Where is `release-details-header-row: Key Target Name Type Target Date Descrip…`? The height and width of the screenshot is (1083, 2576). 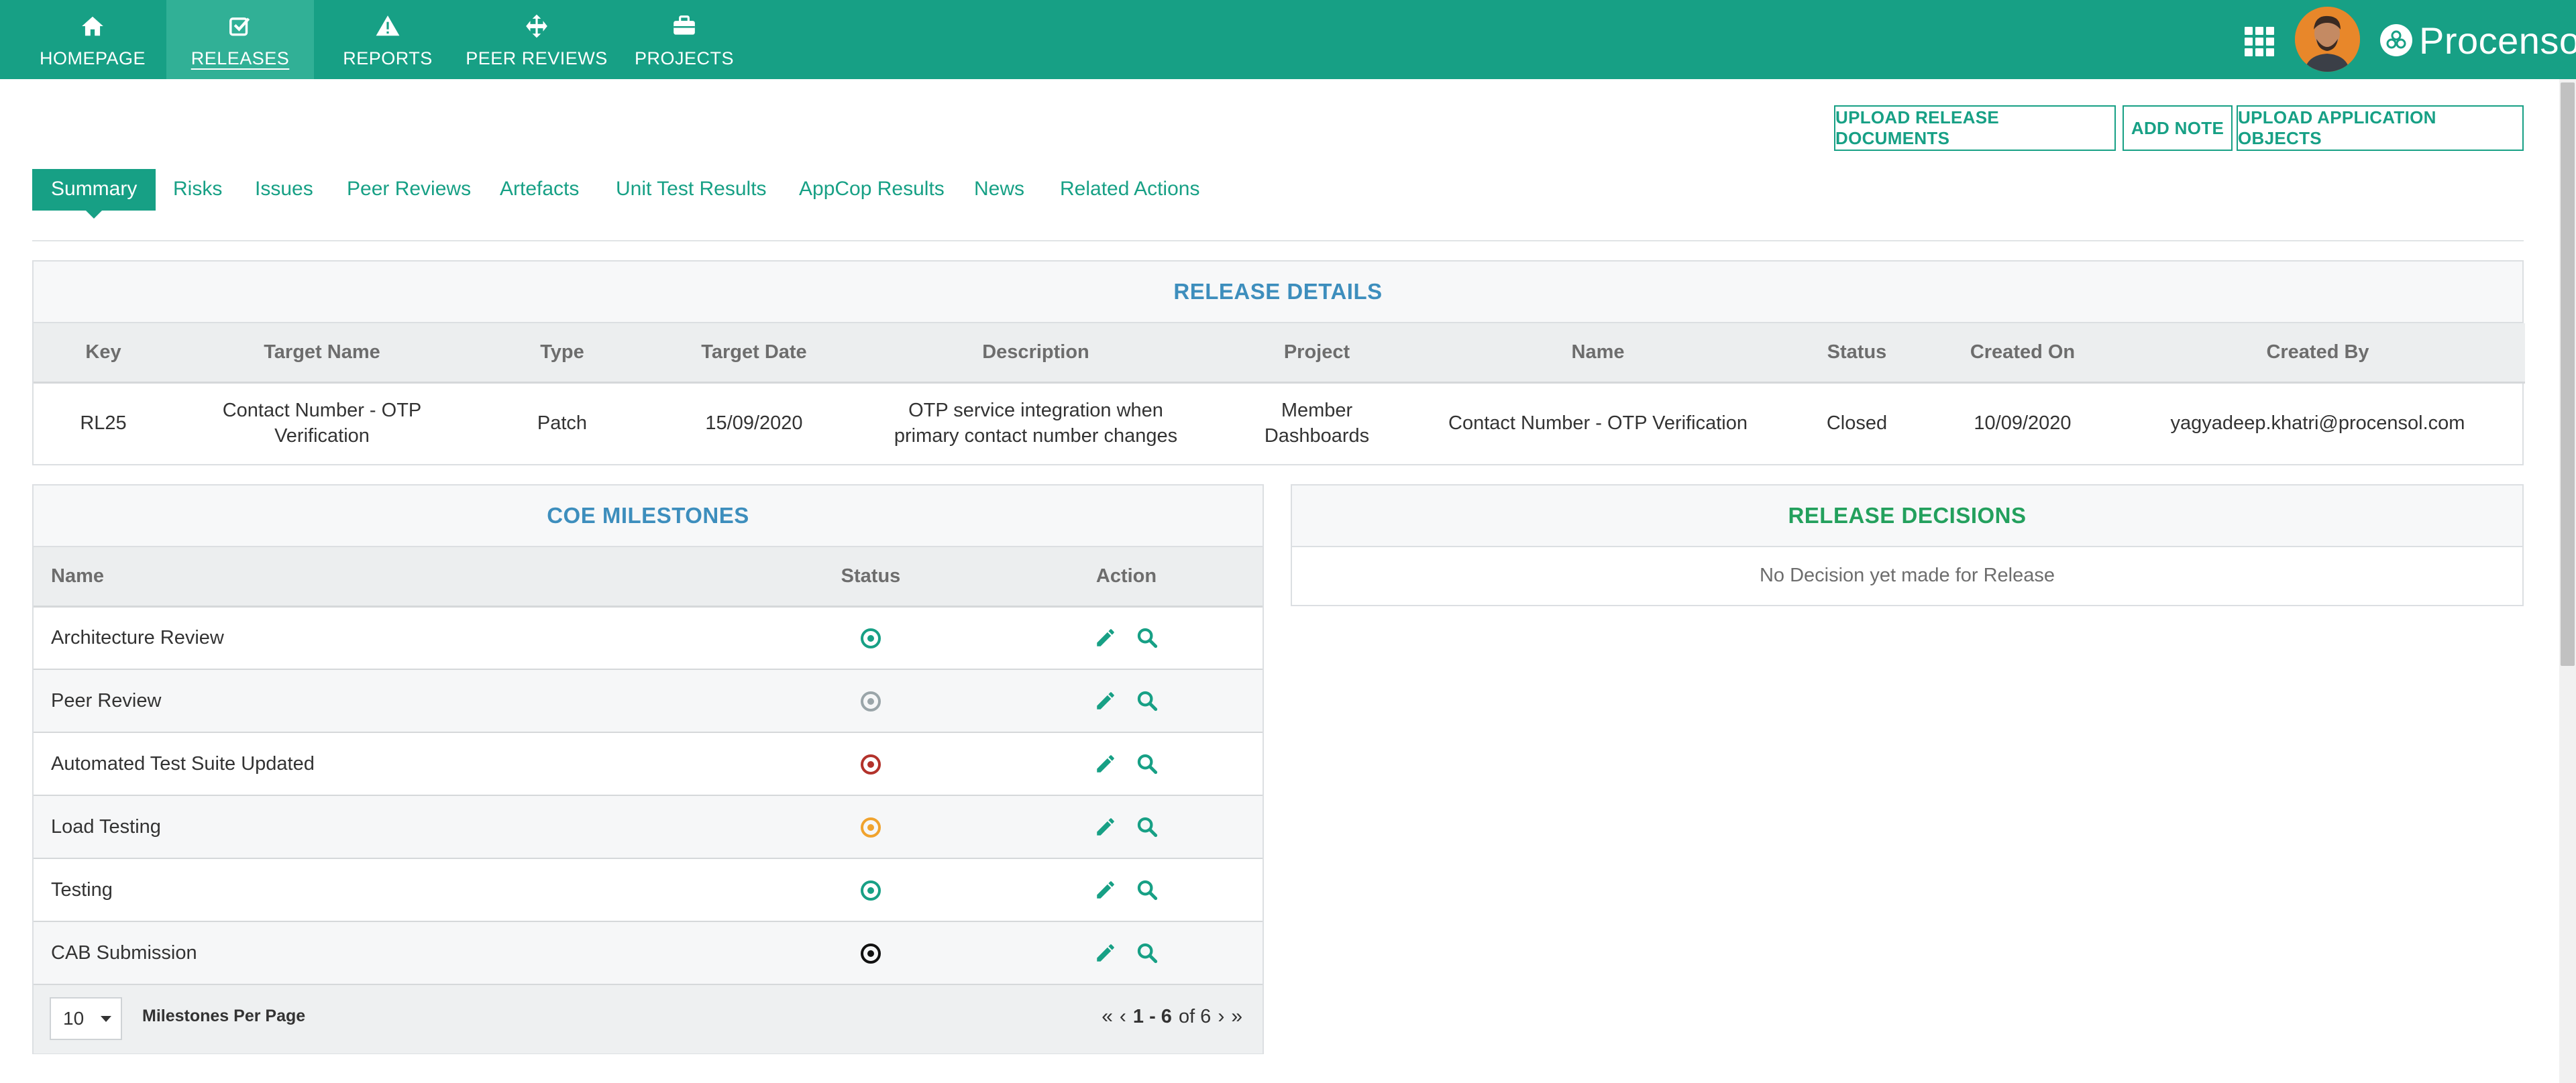
release-details-header-row: Key Target Name Type Target Date Descrip… is located at coordinates (1279, 353).